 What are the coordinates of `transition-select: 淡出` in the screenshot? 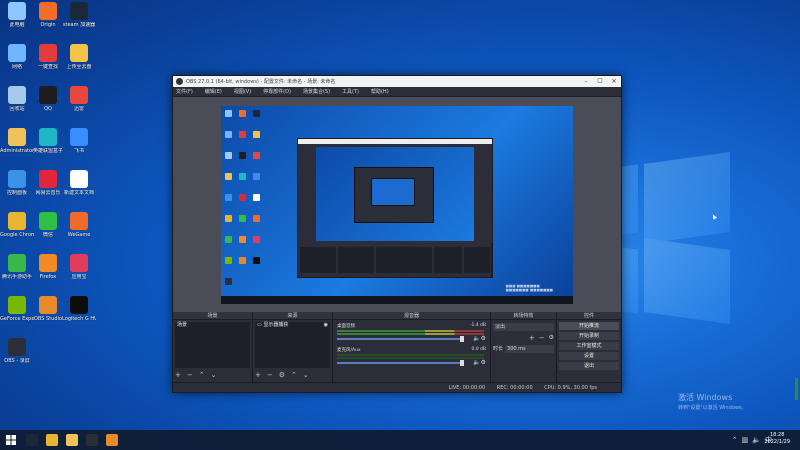 It's located at (523, 326).